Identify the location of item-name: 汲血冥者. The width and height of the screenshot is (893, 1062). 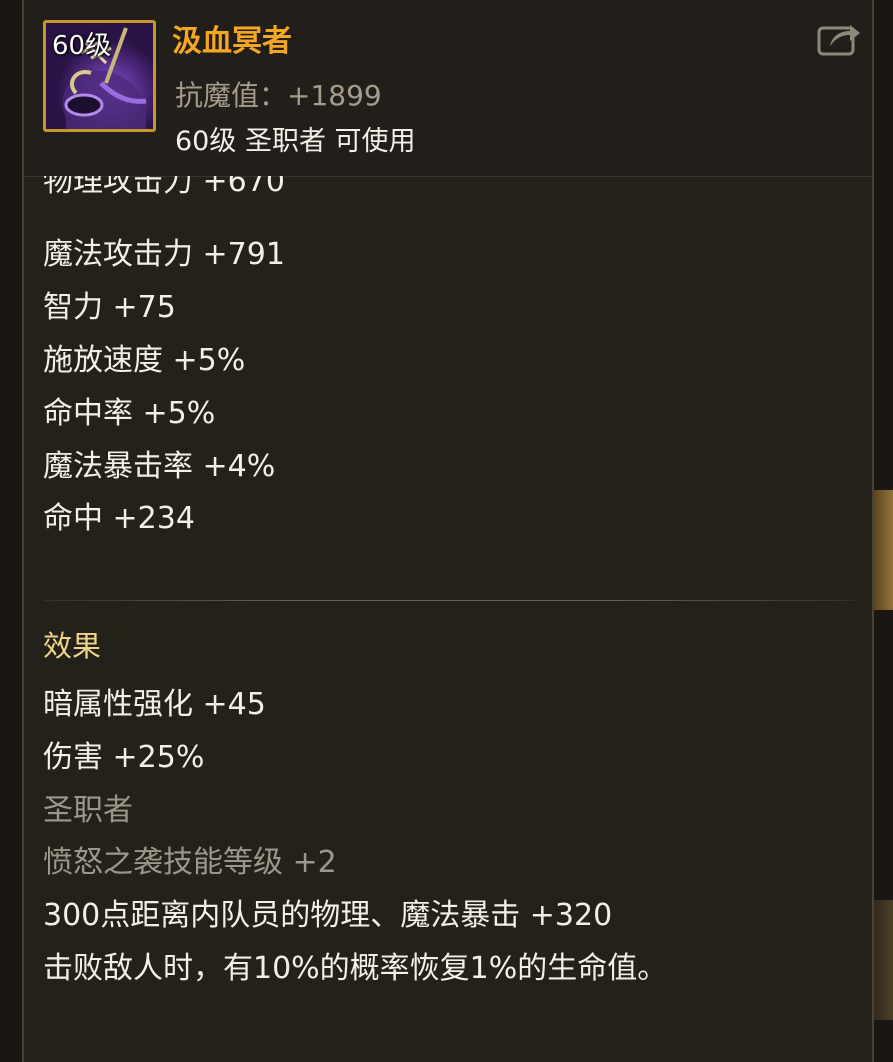
(232, 41).